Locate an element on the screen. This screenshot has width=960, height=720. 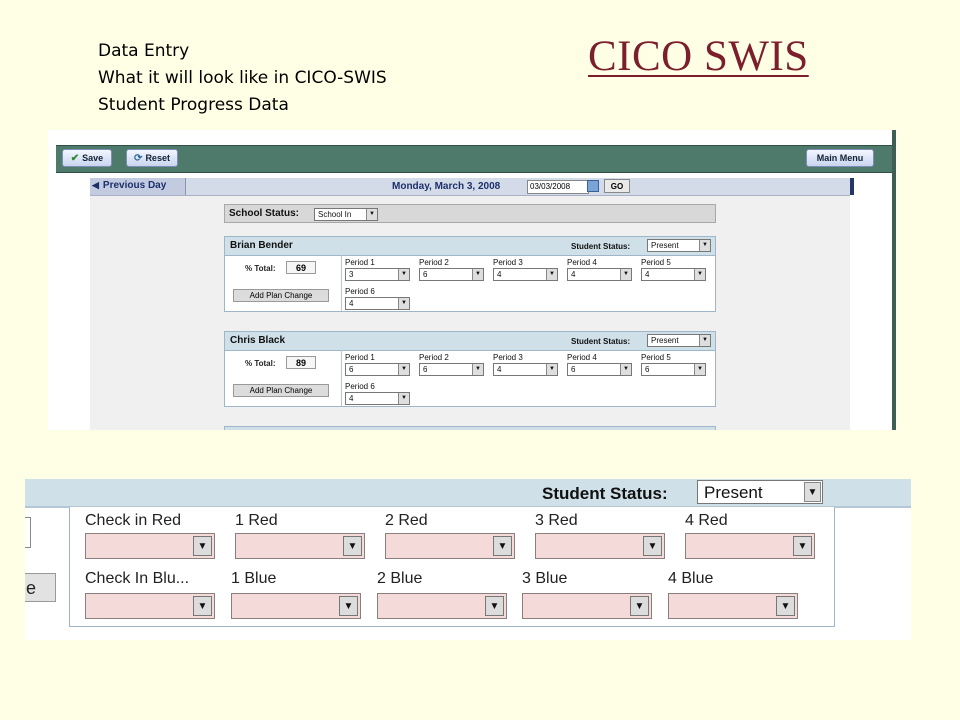
period-1-label: Period 1 is located at coordinates (360, 357).